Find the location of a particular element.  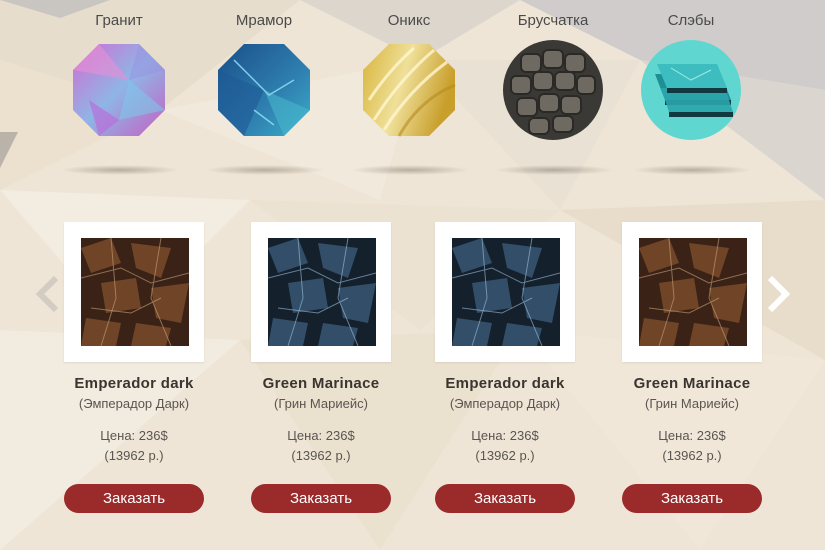

category-slabs: Слэбы is located at coordinates (691, 75).